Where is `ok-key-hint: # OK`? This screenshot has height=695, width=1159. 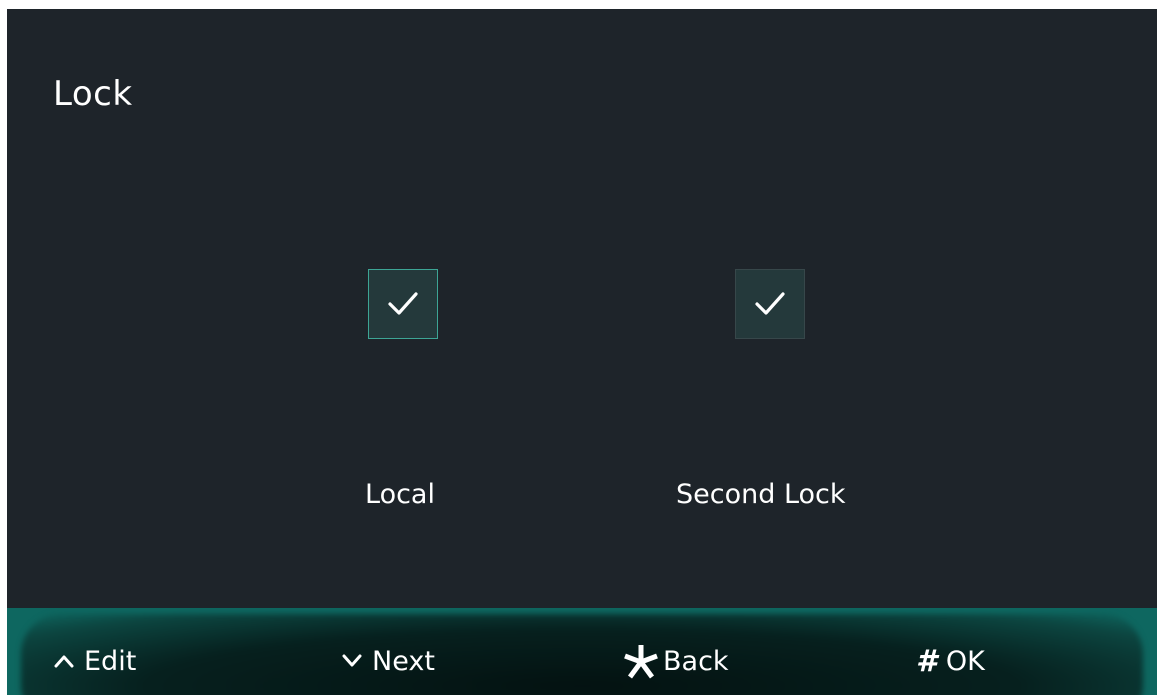
ok-key-hint: # OK is located at coordinates (950, 661).